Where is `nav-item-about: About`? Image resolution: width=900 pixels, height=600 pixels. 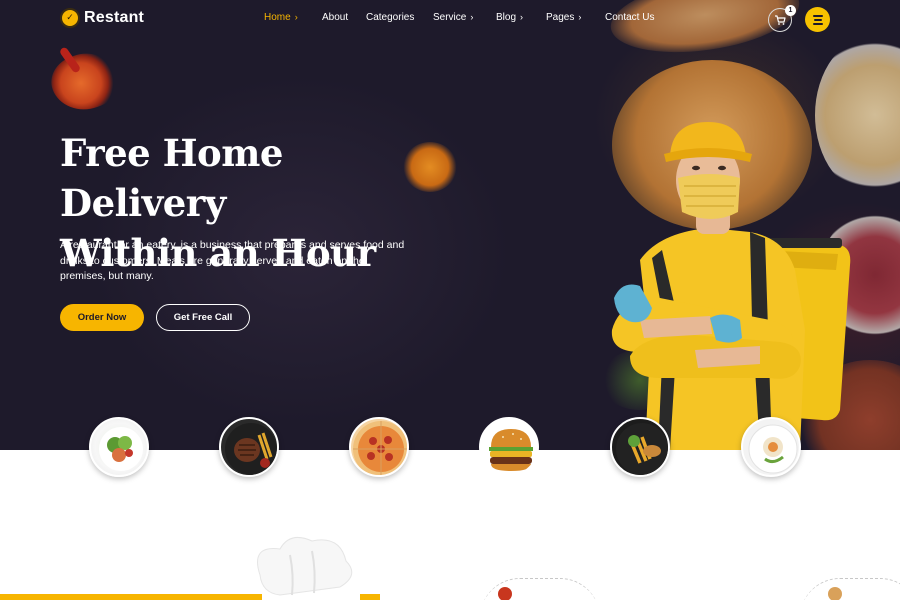 nav-item-about: About is located at coordinates (335, 17).